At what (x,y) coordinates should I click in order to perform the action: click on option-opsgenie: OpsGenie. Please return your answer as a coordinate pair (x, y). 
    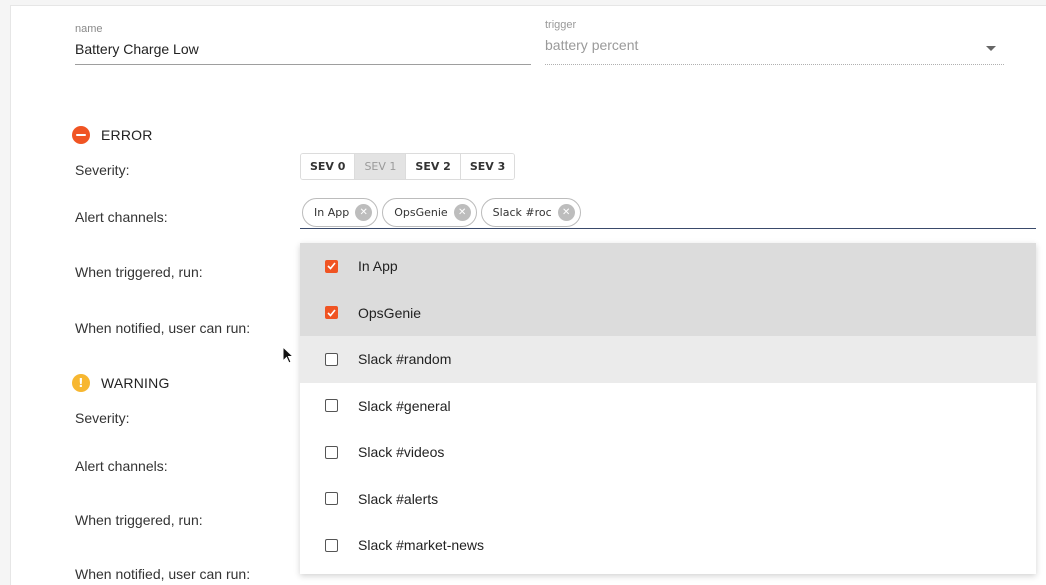
    Looking at the image, I should click on (668, 312).